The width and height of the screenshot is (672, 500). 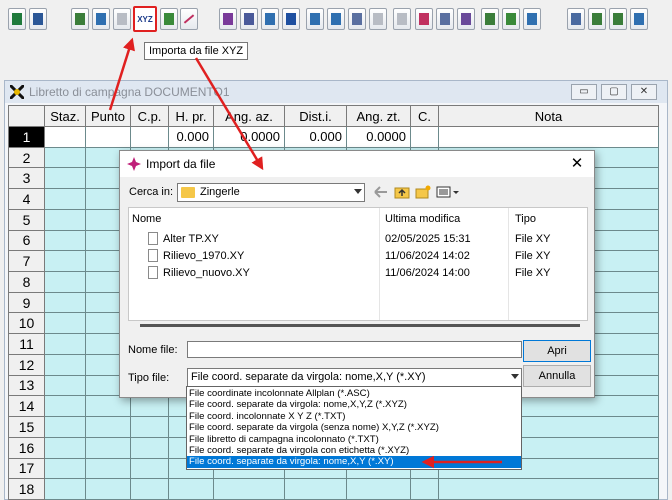 What do you see at coordinates (26, 282) in the screenshot?
I see `row-number: 8` at bounding box center [26, 282].